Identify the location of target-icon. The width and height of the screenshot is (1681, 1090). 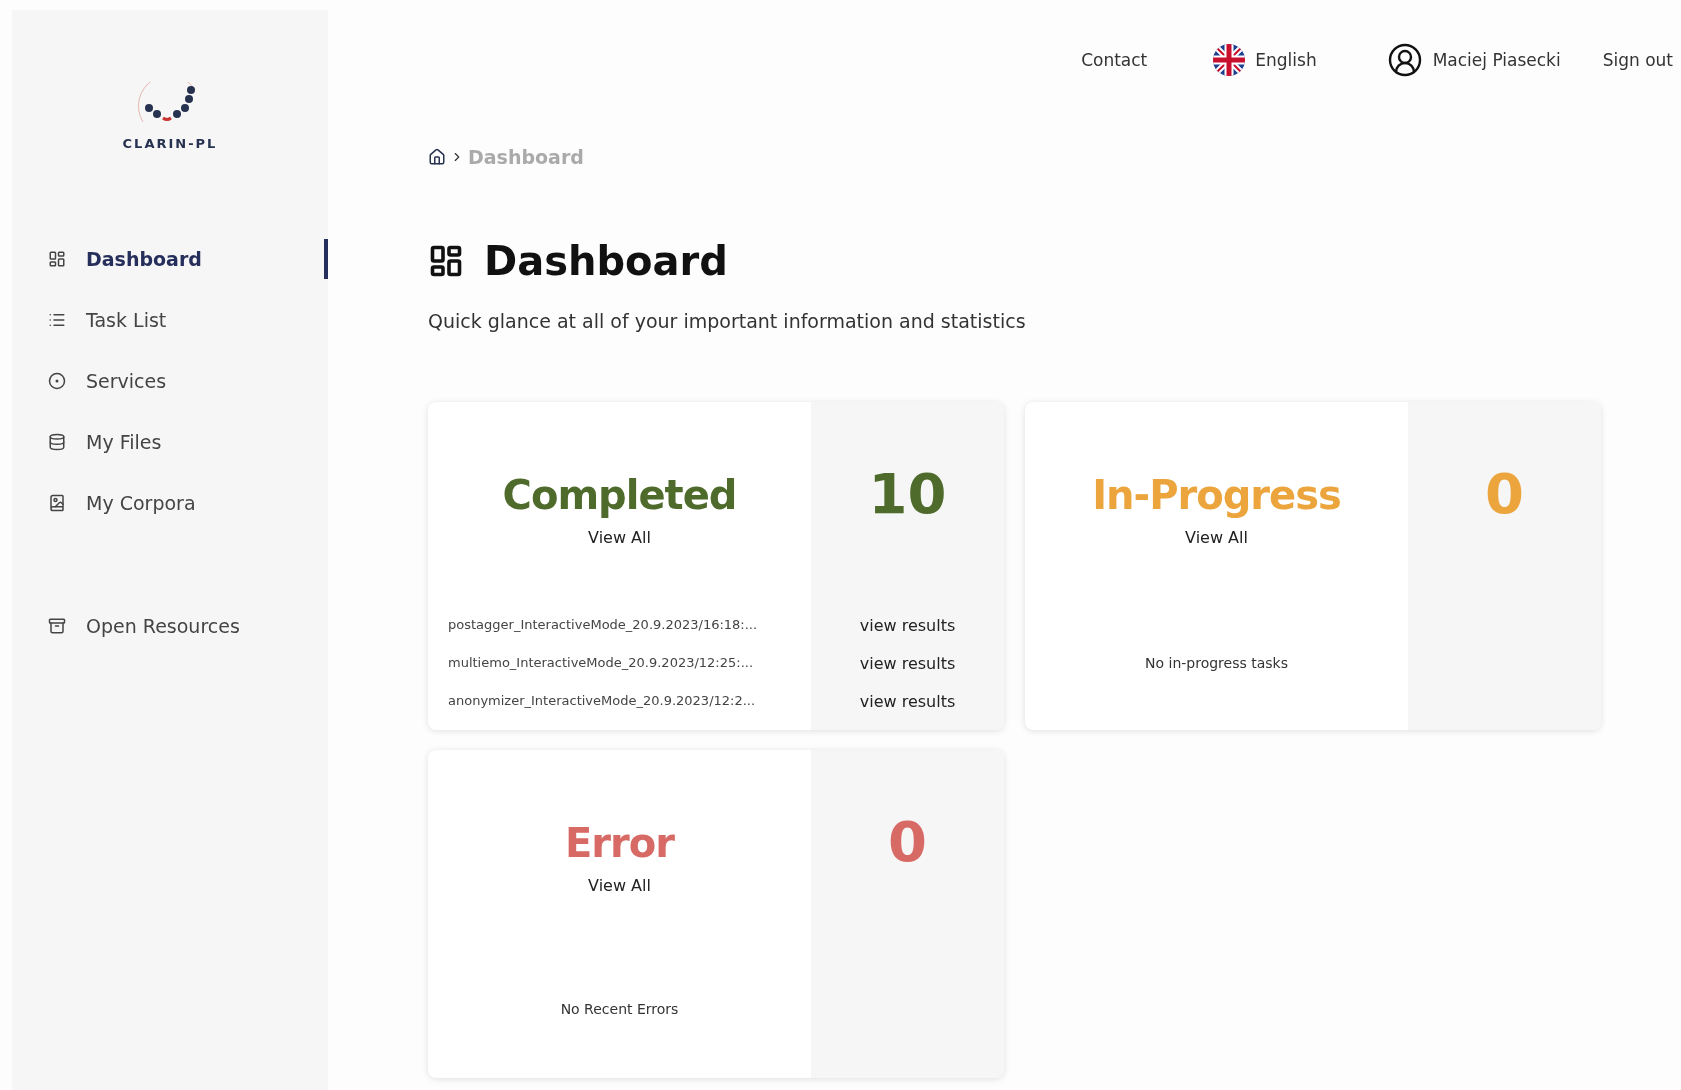
(57, 381).